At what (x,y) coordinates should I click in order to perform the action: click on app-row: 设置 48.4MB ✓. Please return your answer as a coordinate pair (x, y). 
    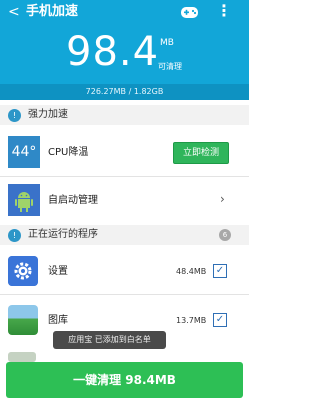
    Looking at the image, I should click on (124, 271).